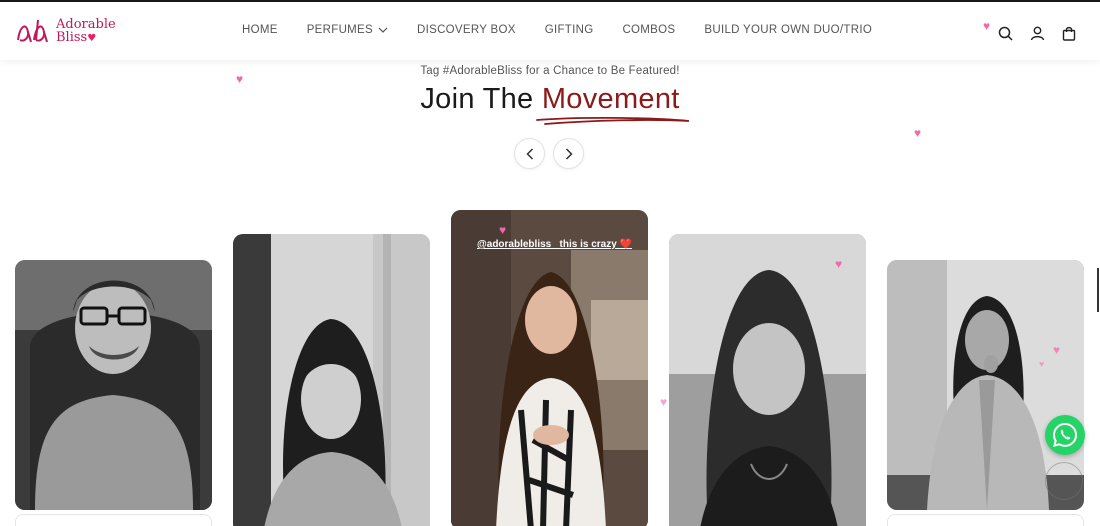  I want to click on chevron-down-icon, so click(383, 30).